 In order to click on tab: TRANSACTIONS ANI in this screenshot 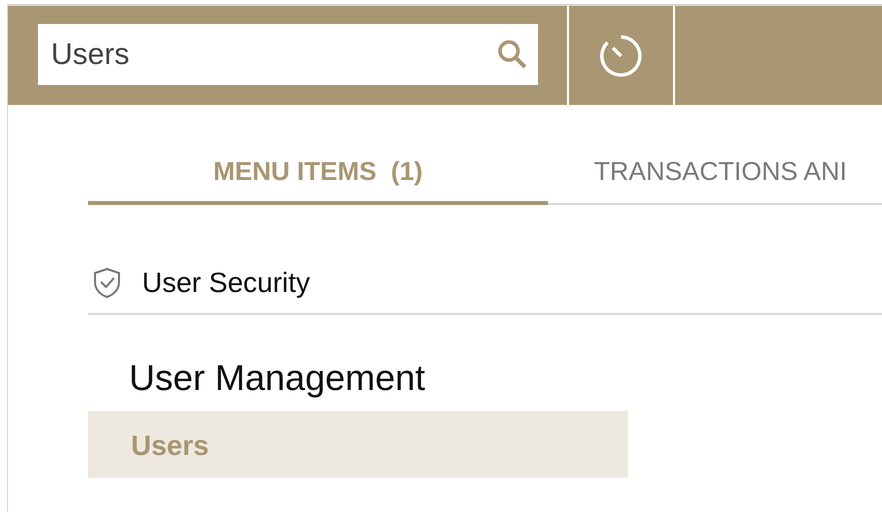, I will do `click(697, 173)`.